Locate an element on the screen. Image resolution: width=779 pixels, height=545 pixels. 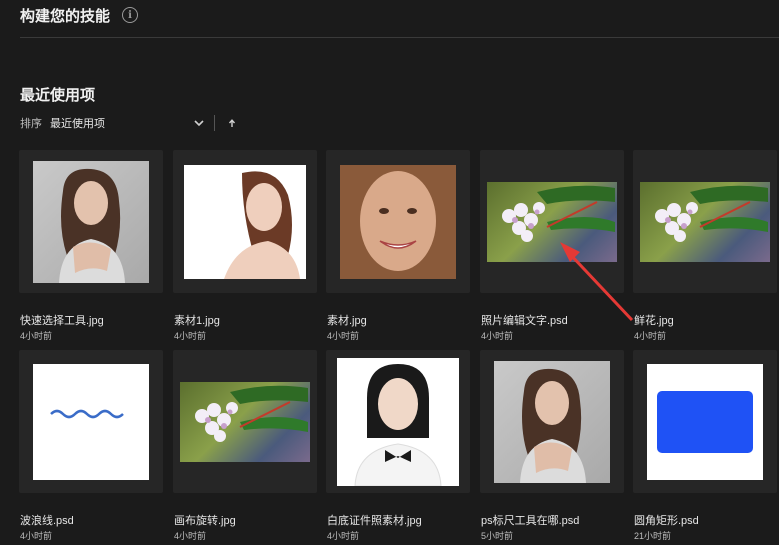
file-name: 白底证件照素材.jpg is located at coordinates (374, 520).